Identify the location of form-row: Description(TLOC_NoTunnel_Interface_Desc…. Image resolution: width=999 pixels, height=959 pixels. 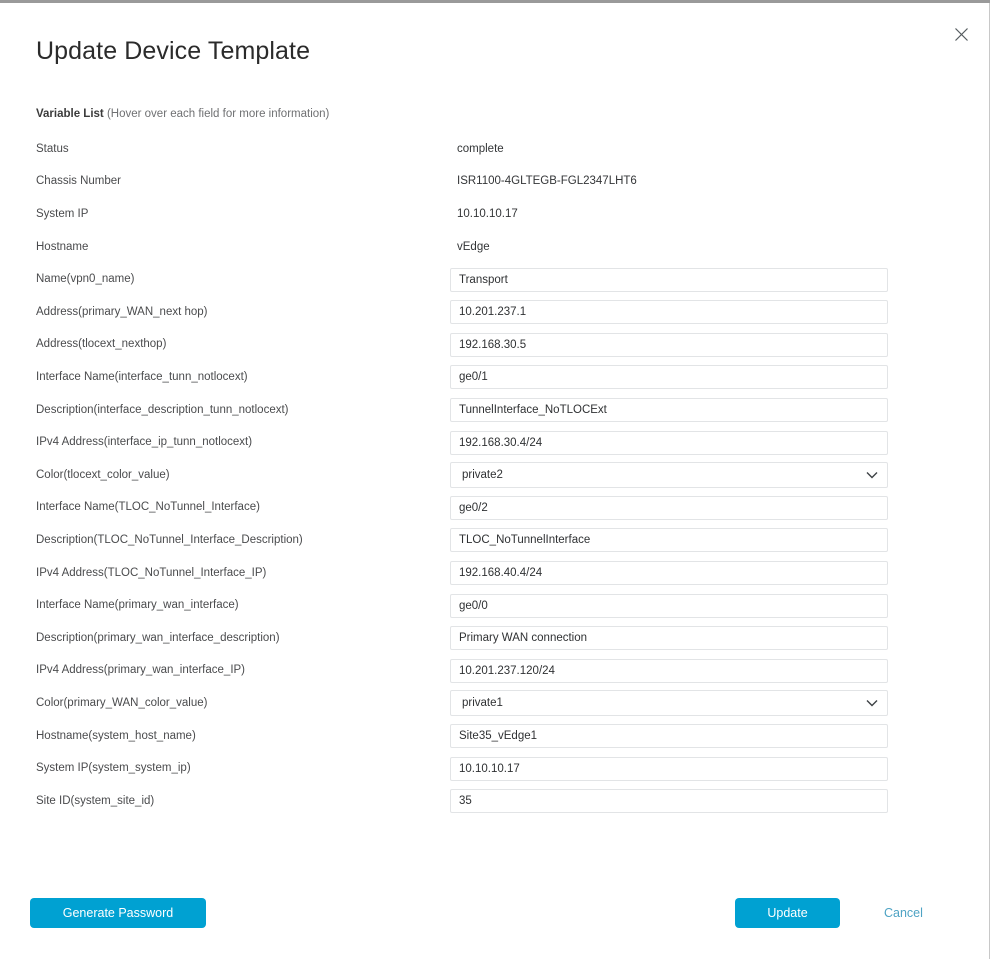
(494, 540).